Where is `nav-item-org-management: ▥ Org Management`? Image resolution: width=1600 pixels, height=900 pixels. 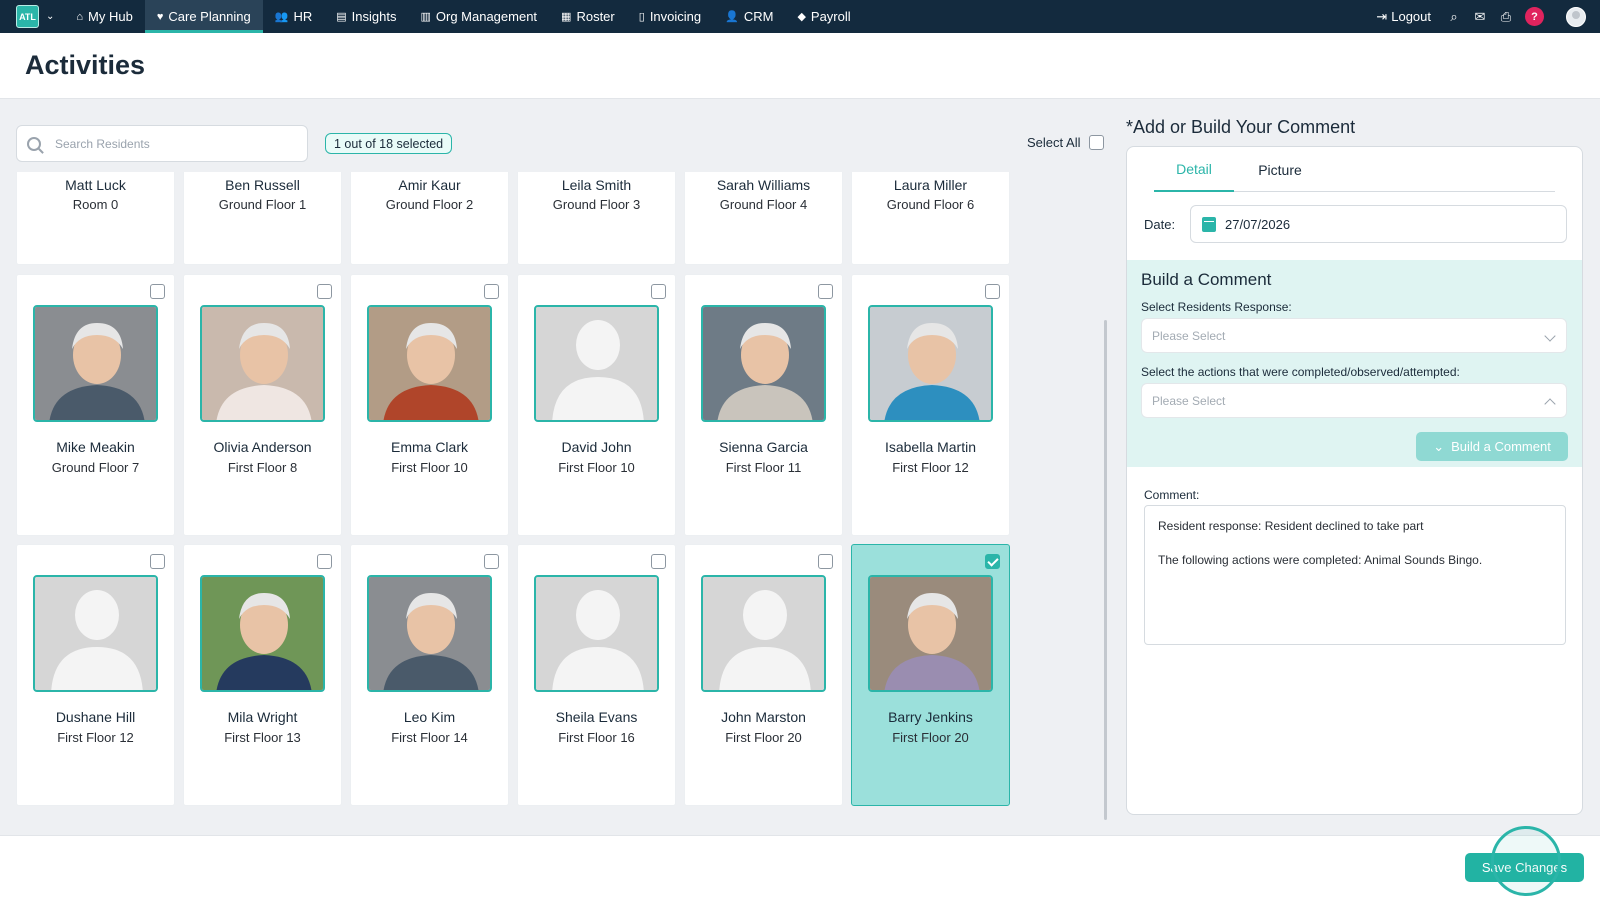
nav-item-org-management: ▥ Org Management is located at coordinates (478, 16).